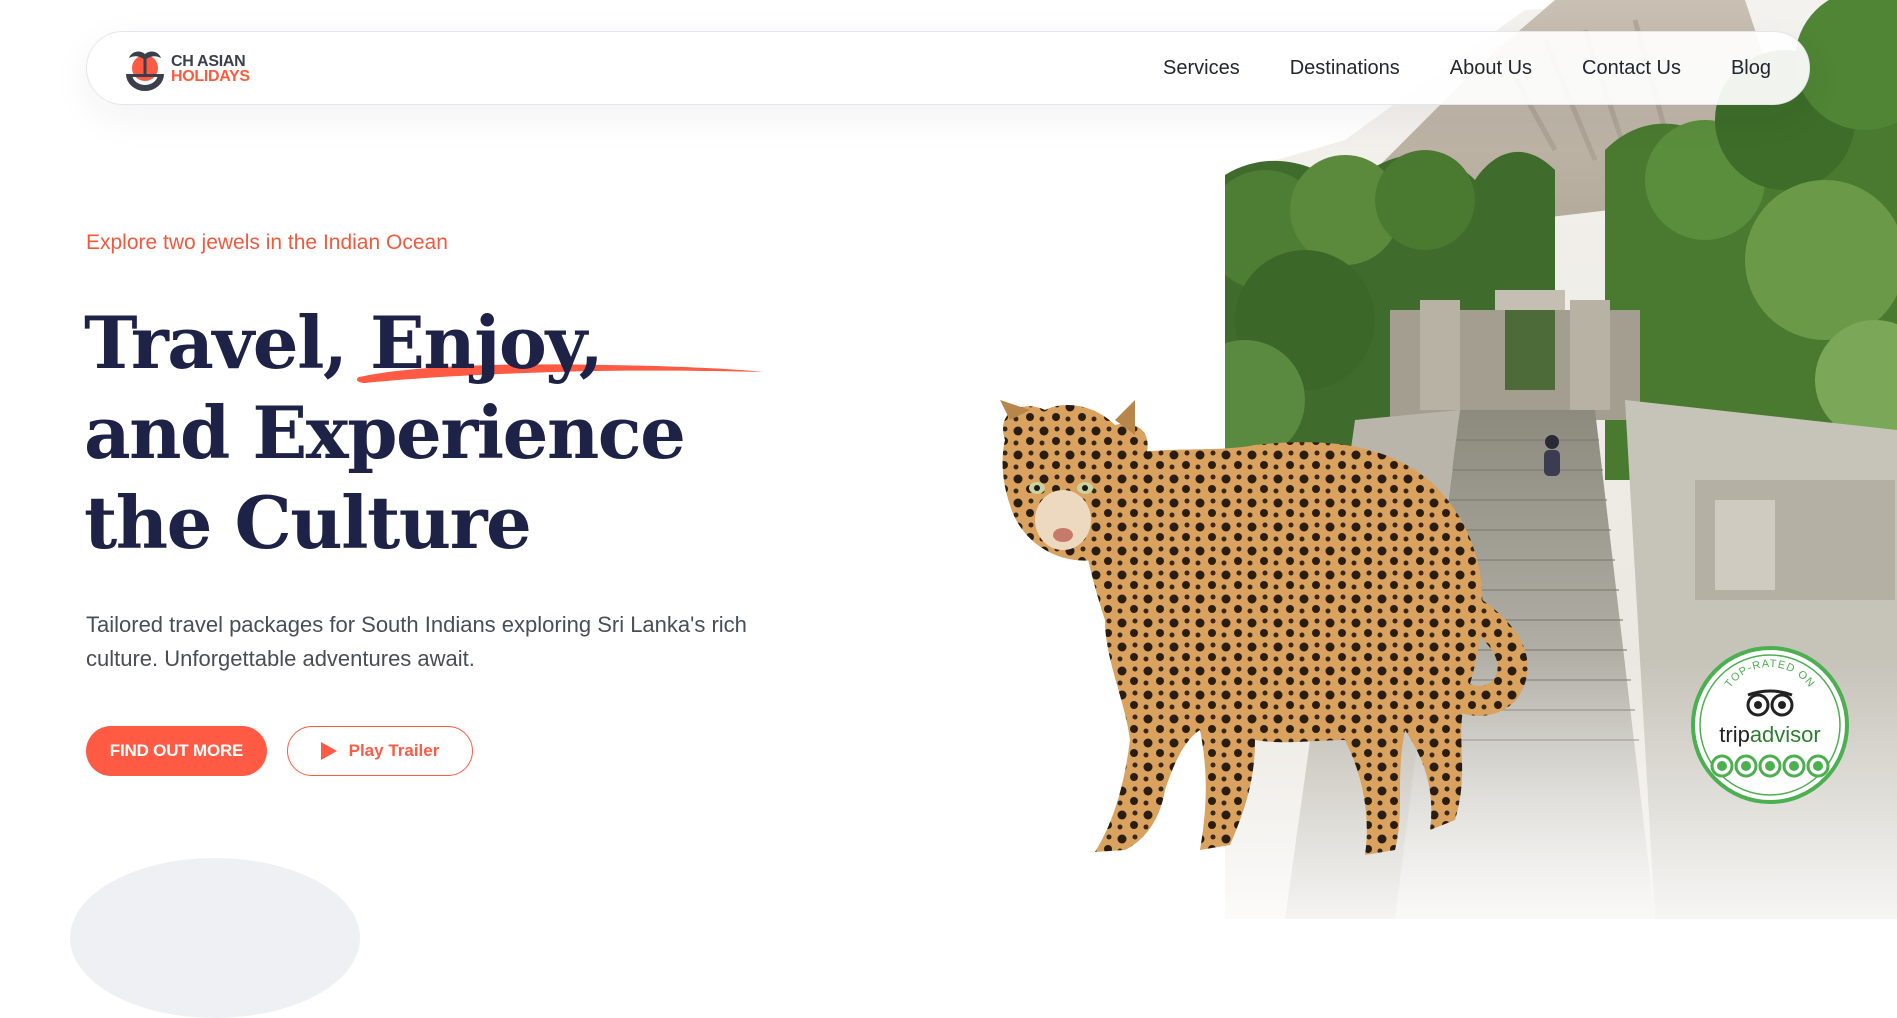  I want to click on nav-contact-us: Contact Us, so click(1631, 68).